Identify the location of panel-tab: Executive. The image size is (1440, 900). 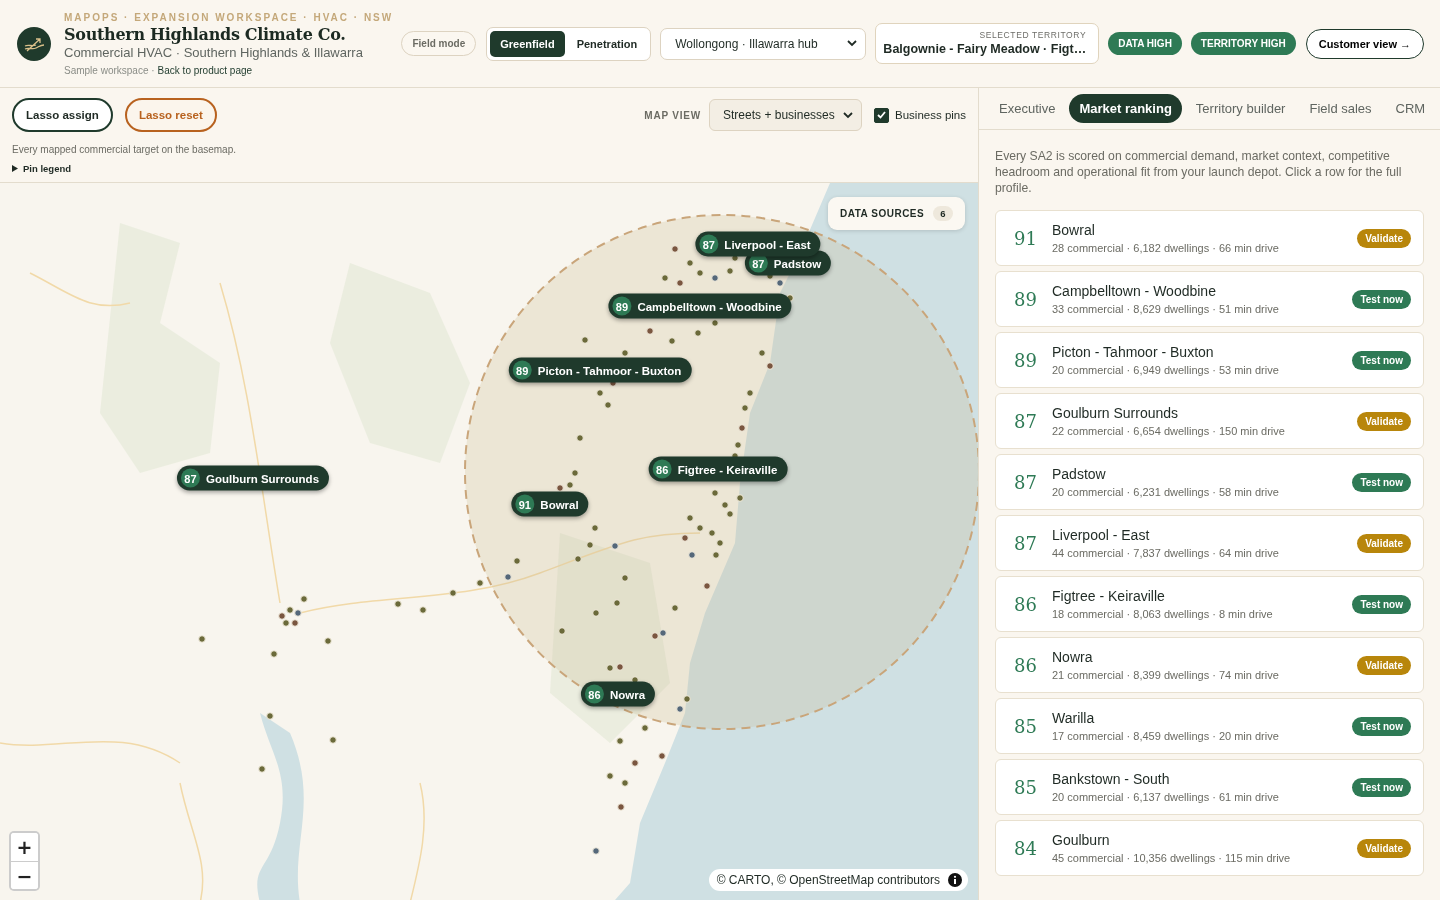
(1027, 108).